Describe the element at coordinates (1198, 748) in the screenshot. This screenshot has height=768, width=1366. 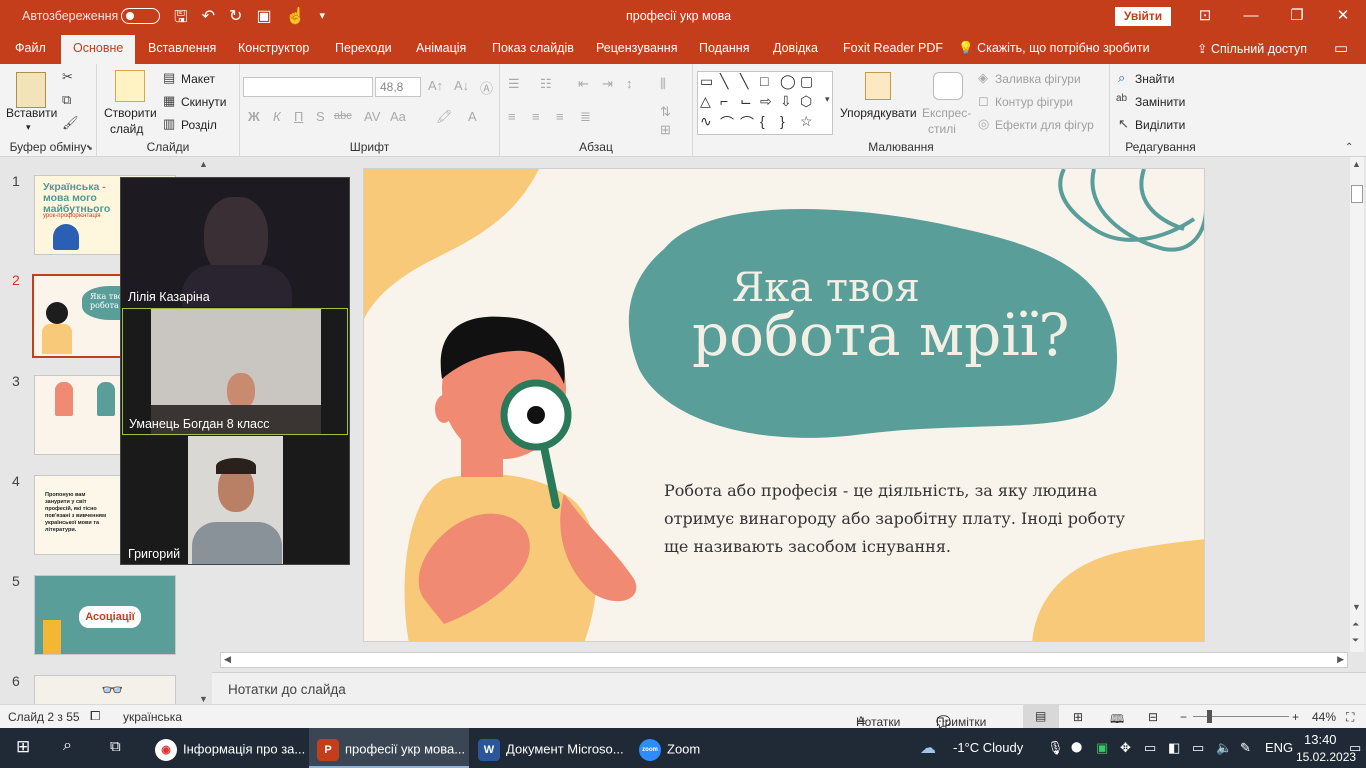
I see `battery-icon: ▭` at that location.